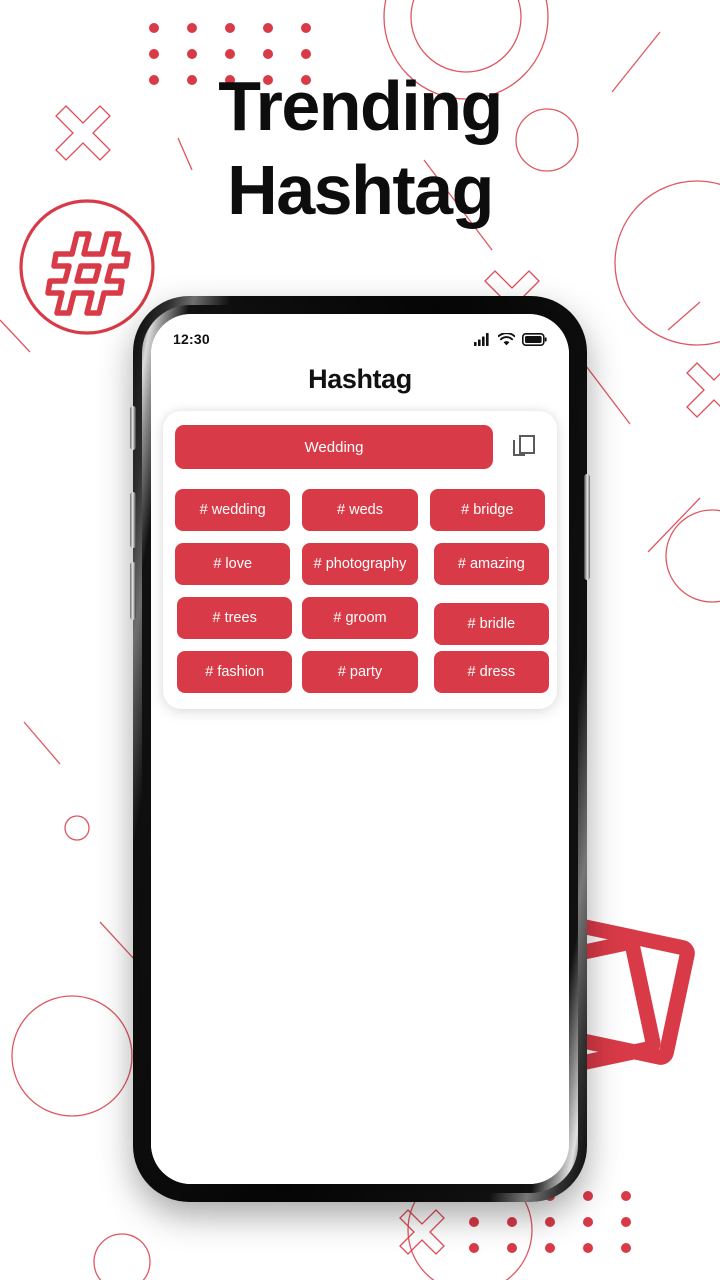 This screenshot has width=720, height=1280. I want to click on status-time: 12:30, so click(191, 339).